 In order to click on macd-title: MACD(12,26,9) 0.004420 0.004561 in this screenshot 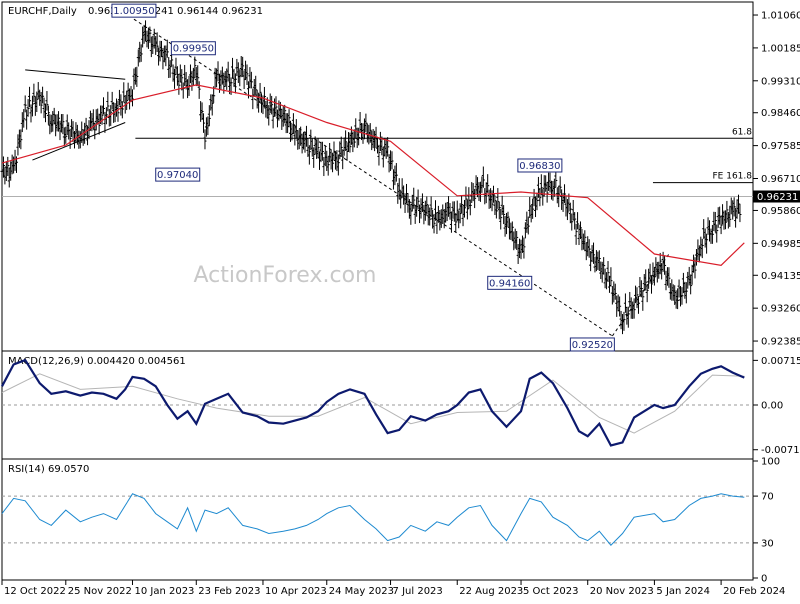, I will do `click(97, 361)`.